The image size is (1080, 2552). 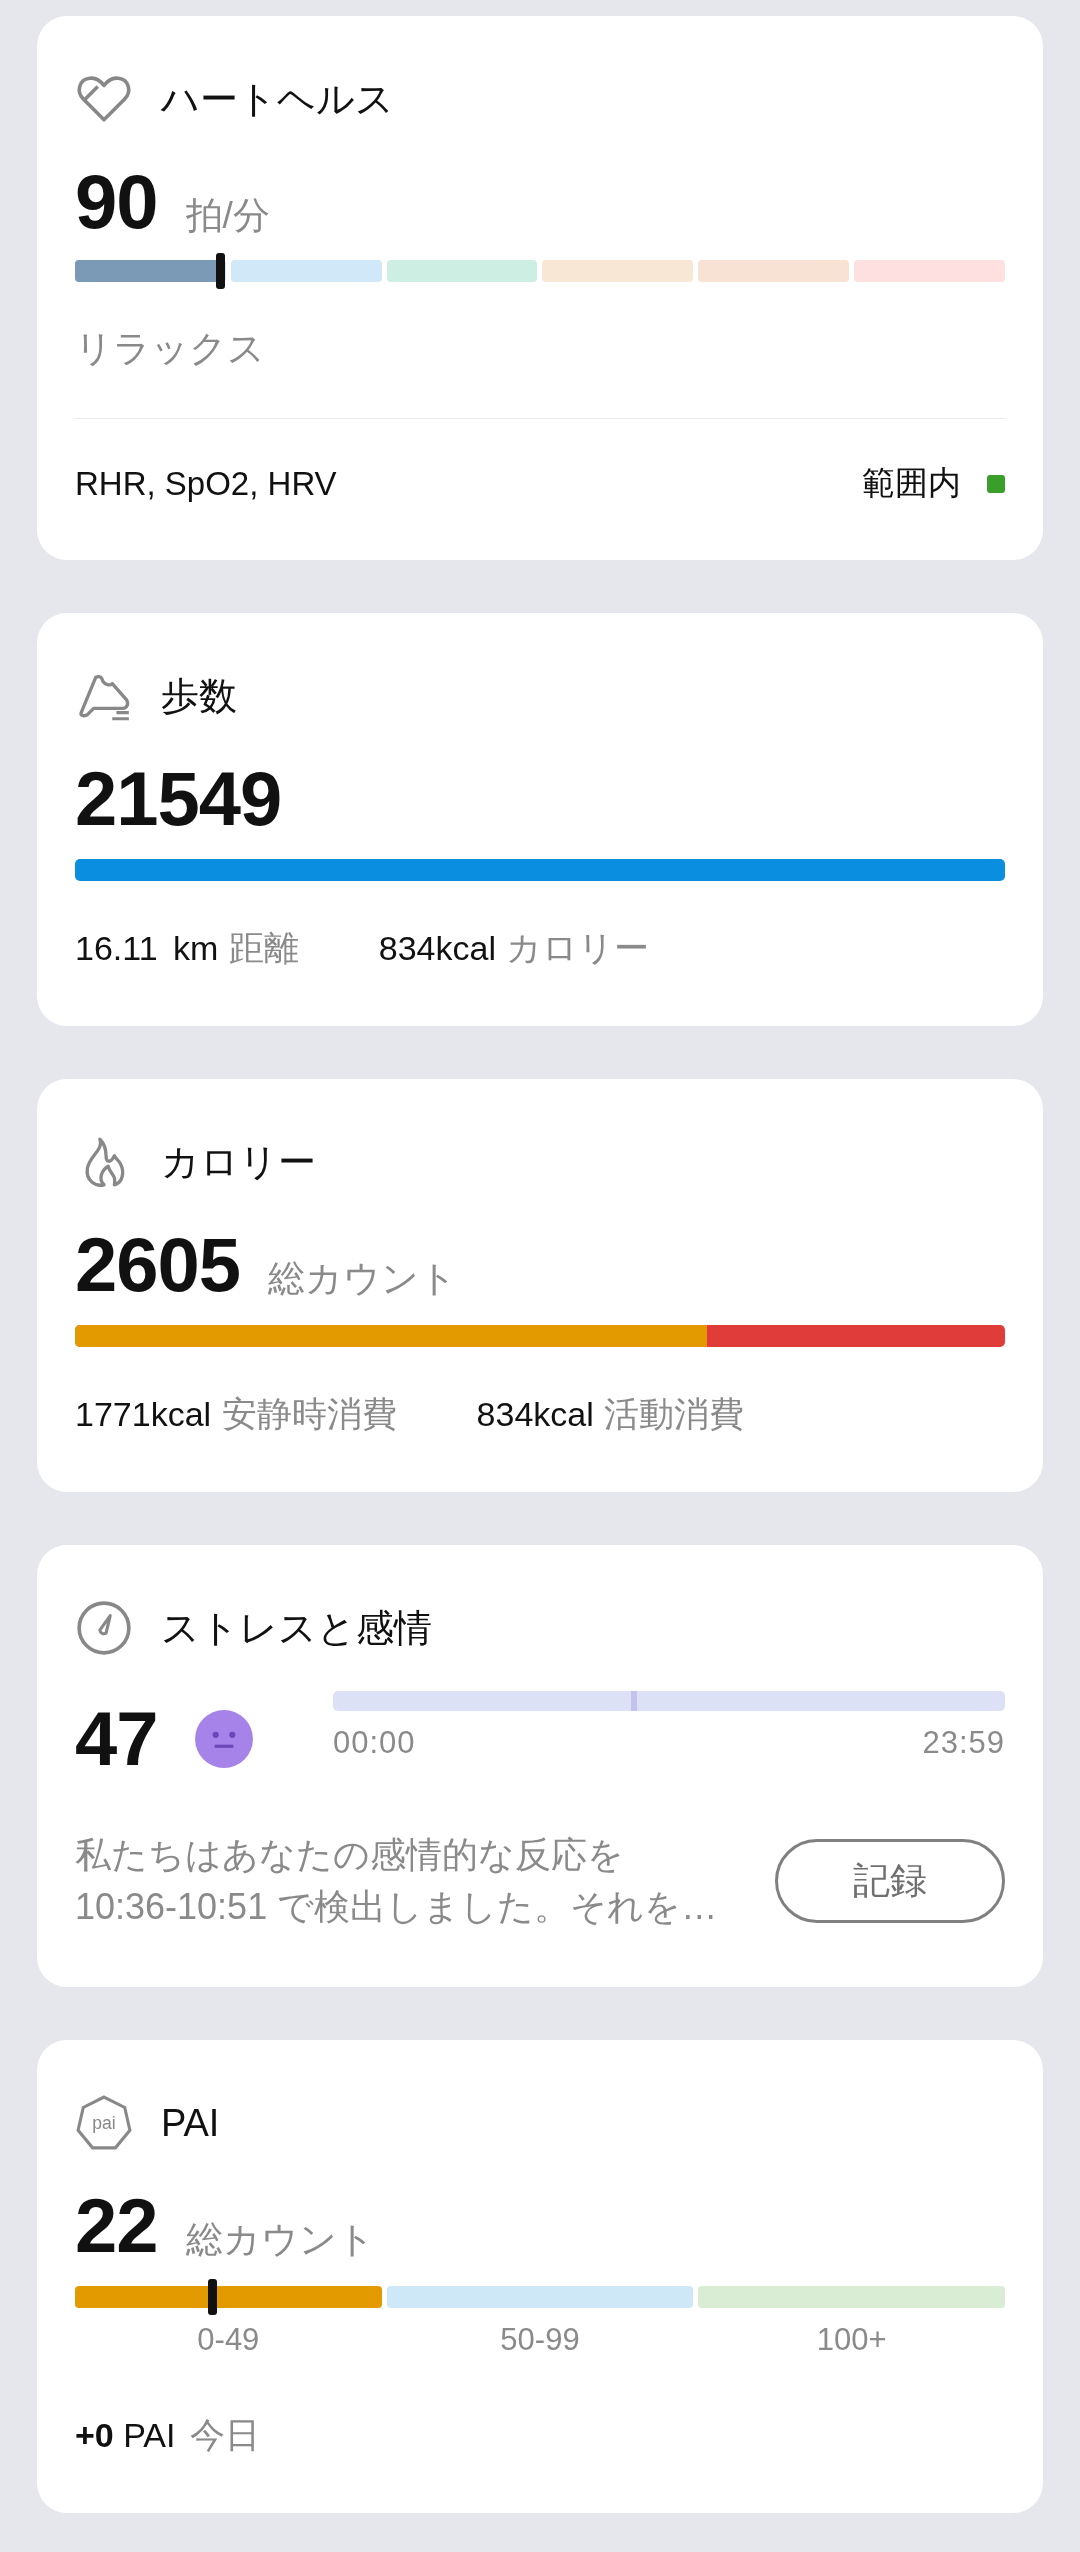 I want to click on time-label: 23:59, so click(x=963, y=1743).